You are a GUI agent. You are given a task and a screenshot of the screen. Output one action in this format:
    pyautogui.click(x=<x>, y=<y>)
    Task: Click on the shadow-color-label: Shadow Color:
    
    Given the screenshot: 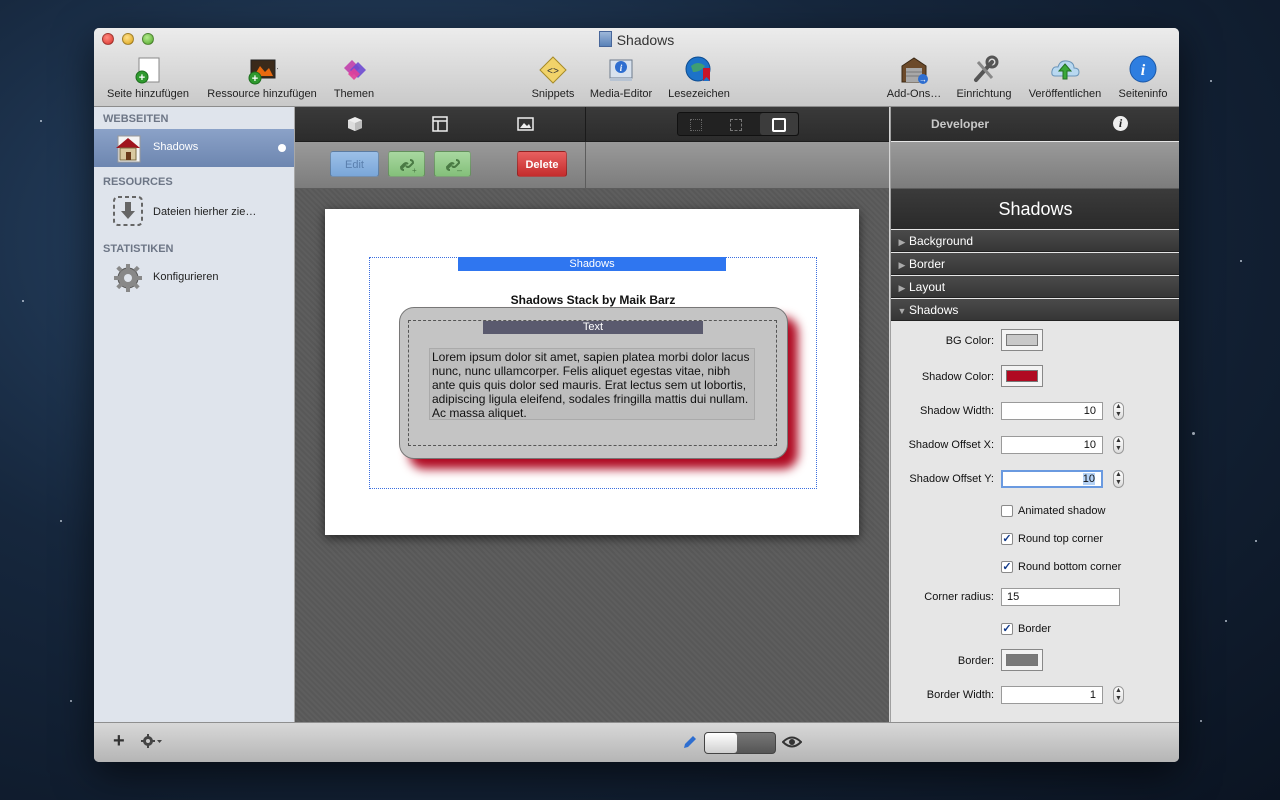 What is the action you would take?
    pyautogui.click(x=957, y=377)
    